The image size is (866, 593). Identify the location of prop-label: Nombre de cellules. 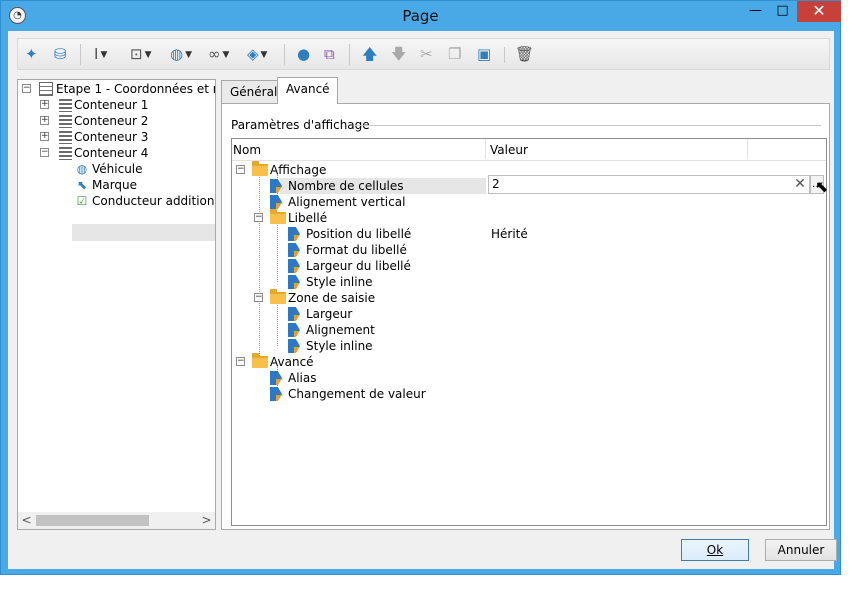
(346, 186).